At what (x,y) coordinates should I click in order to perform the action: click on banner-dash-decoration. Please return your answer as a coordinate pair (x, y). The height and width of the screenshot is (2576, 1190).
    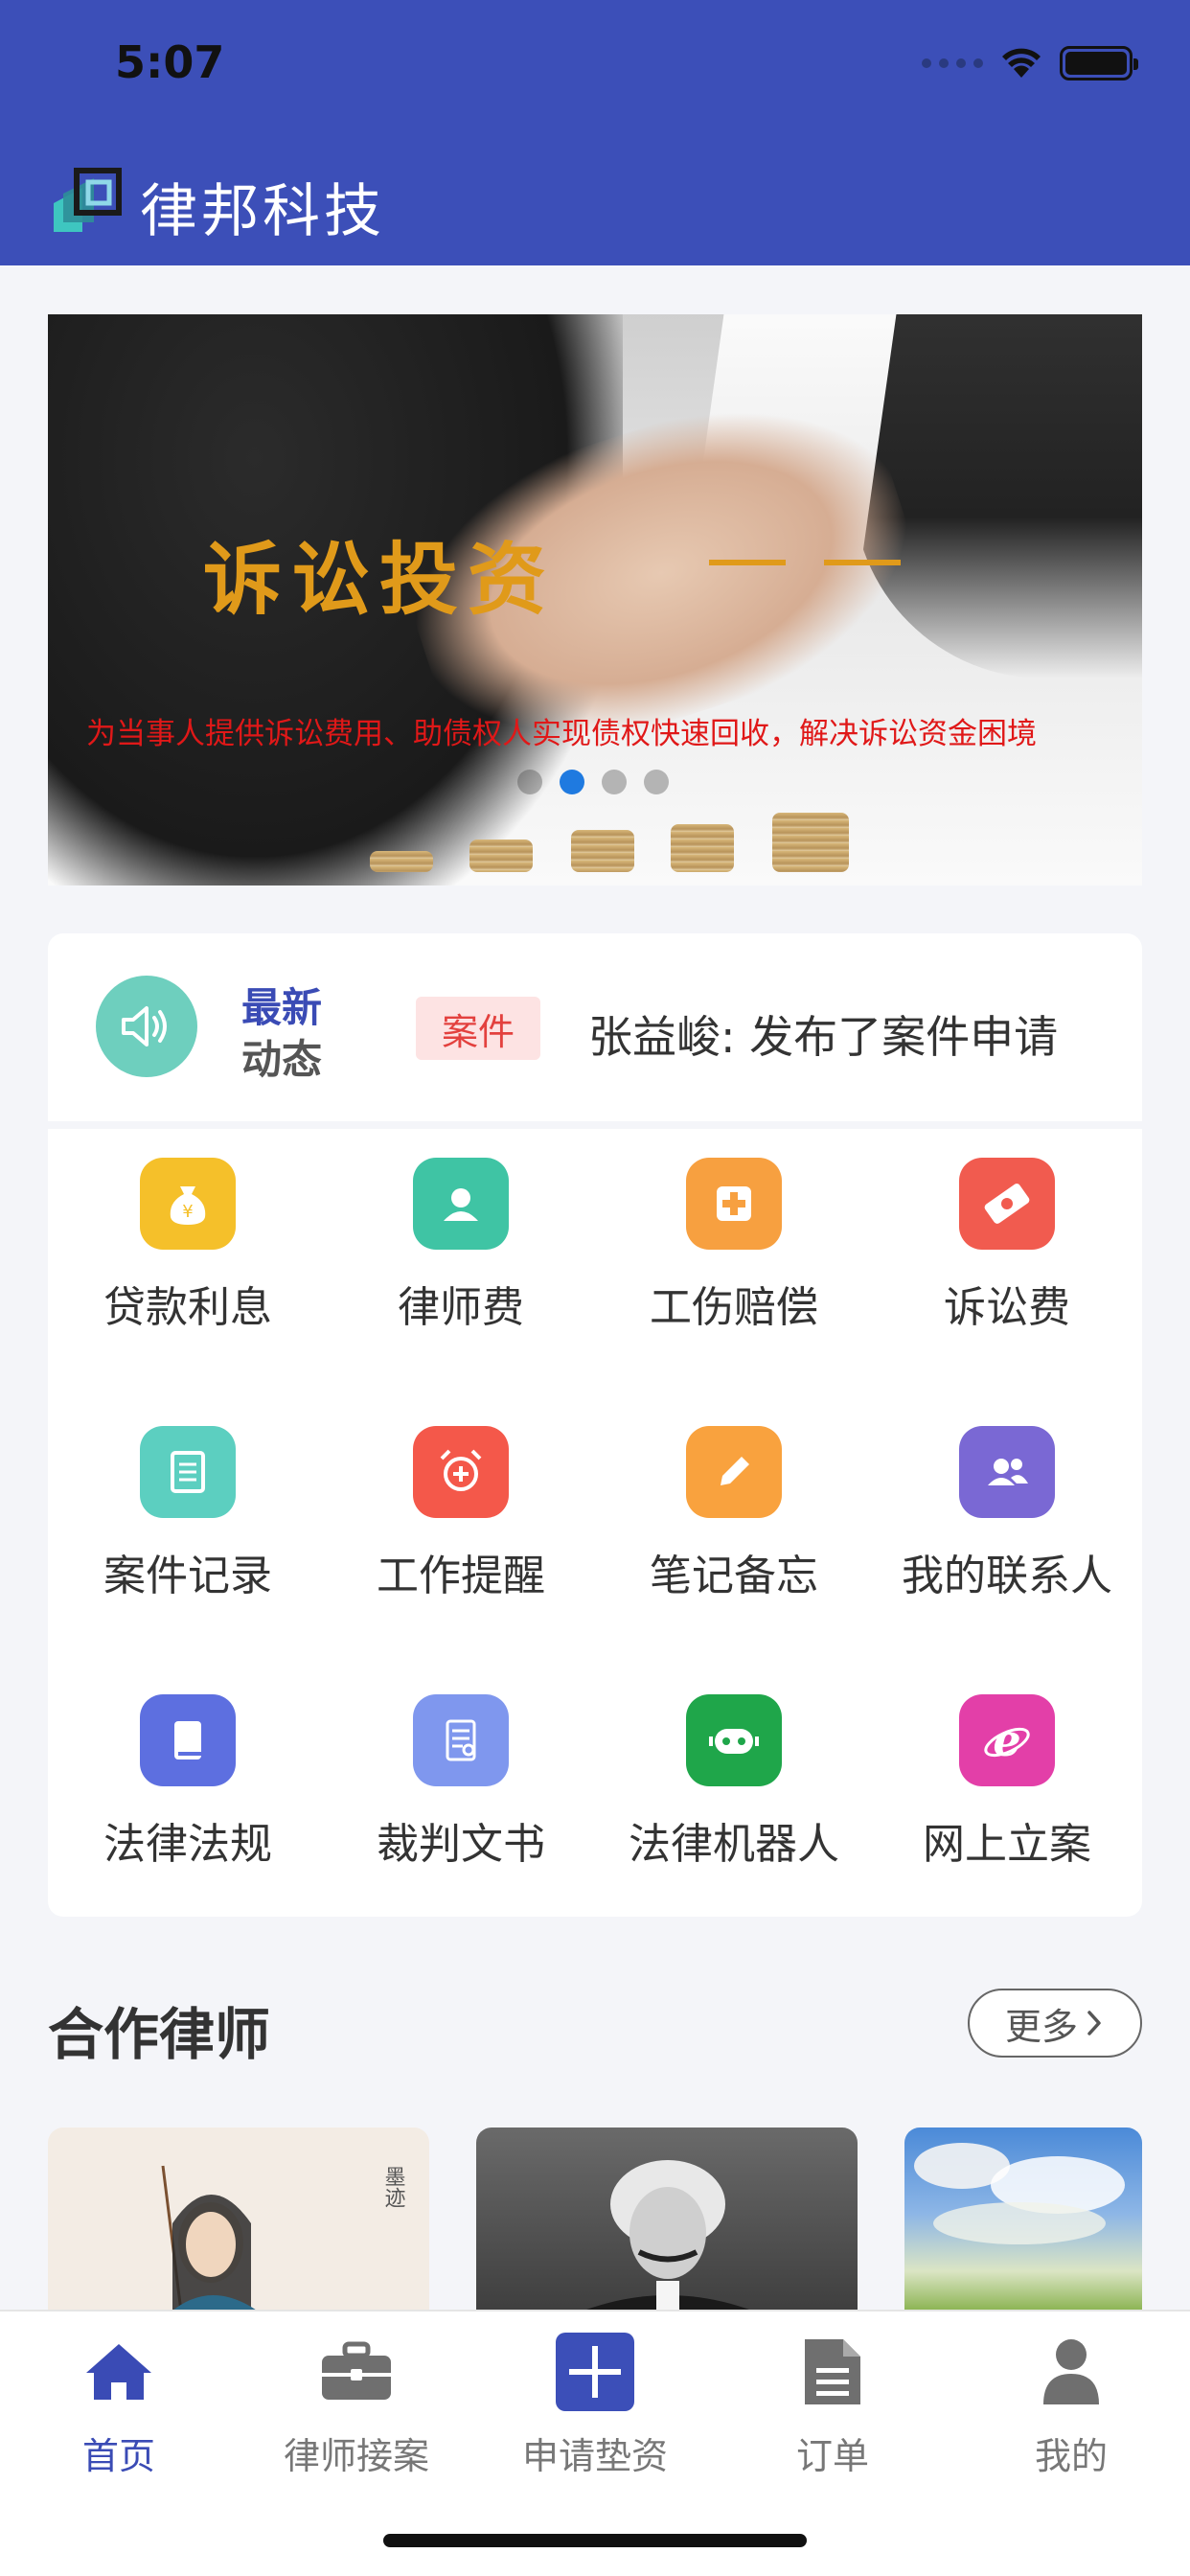
    Looking at the image, I should click on (810, 562).